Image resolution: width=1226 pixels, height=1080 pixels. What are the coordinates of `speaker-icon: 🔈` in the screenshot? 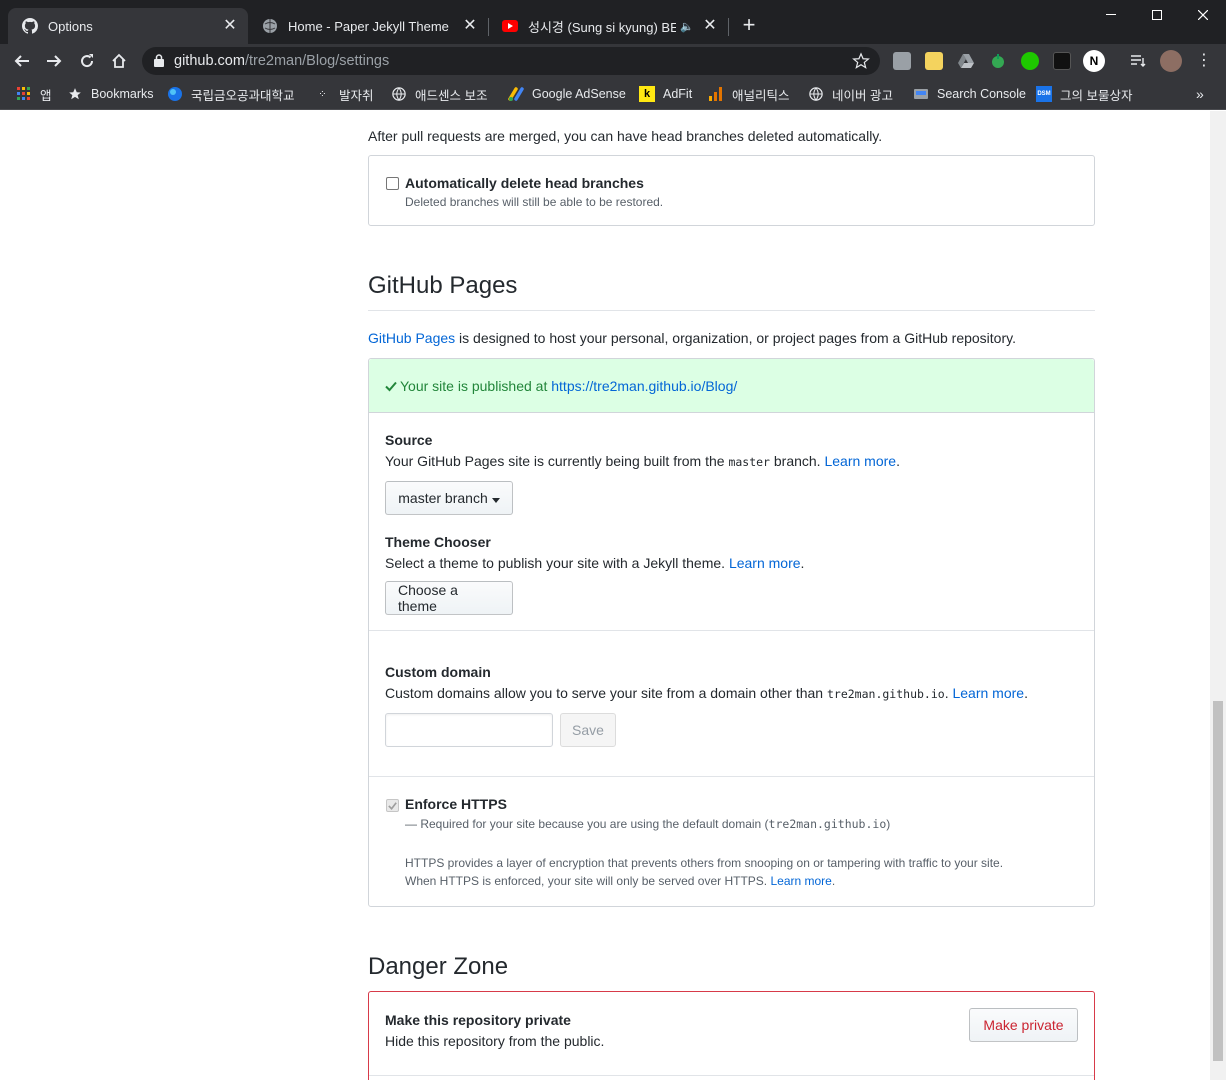 It's located at (687, 26).